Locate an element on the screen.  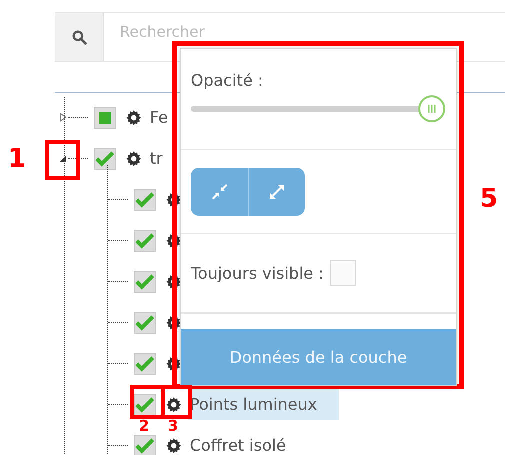
slider-thumb is located at coordinates (432, 109).